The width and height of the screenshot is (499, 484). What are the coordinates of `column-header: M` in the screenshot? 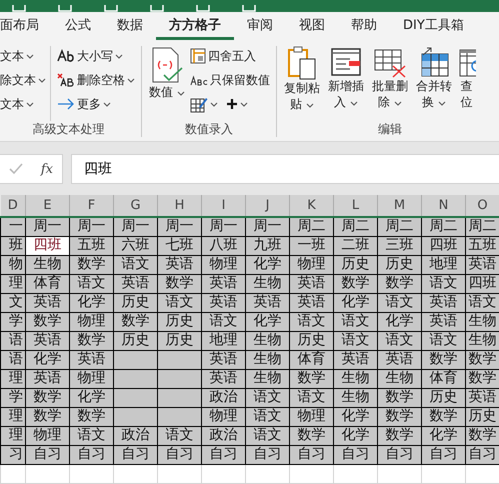 It's located at (400, 206).